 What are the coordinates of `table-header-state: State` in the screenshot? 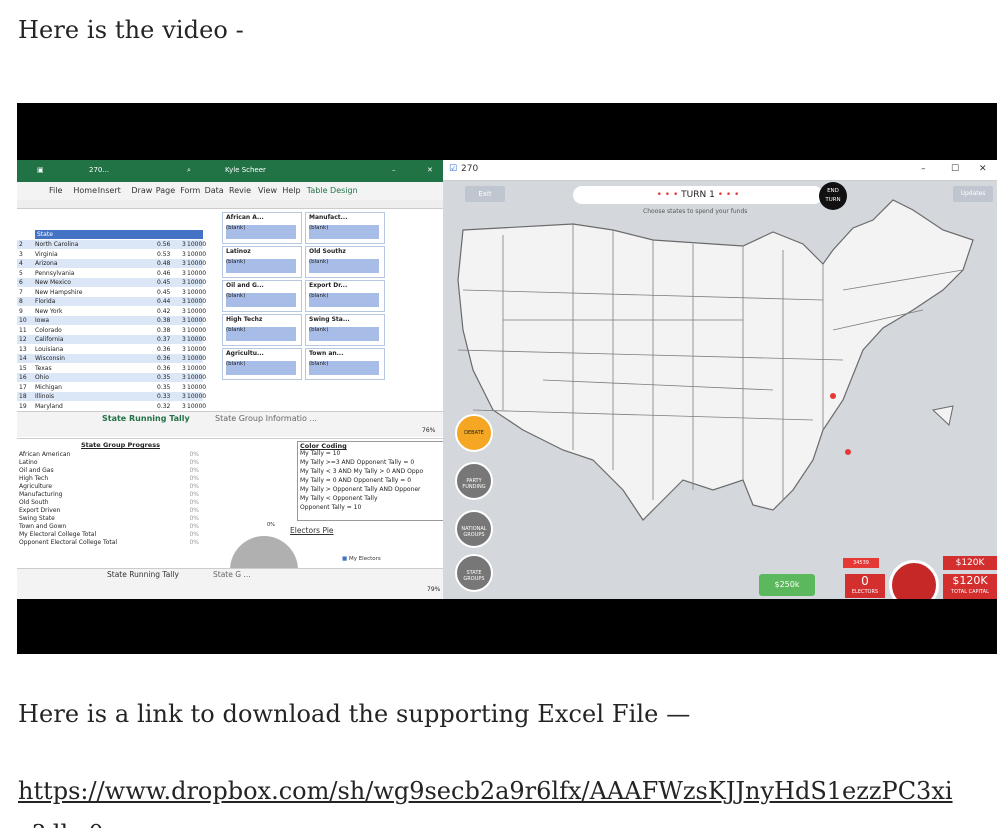 It's located at (45, 234).